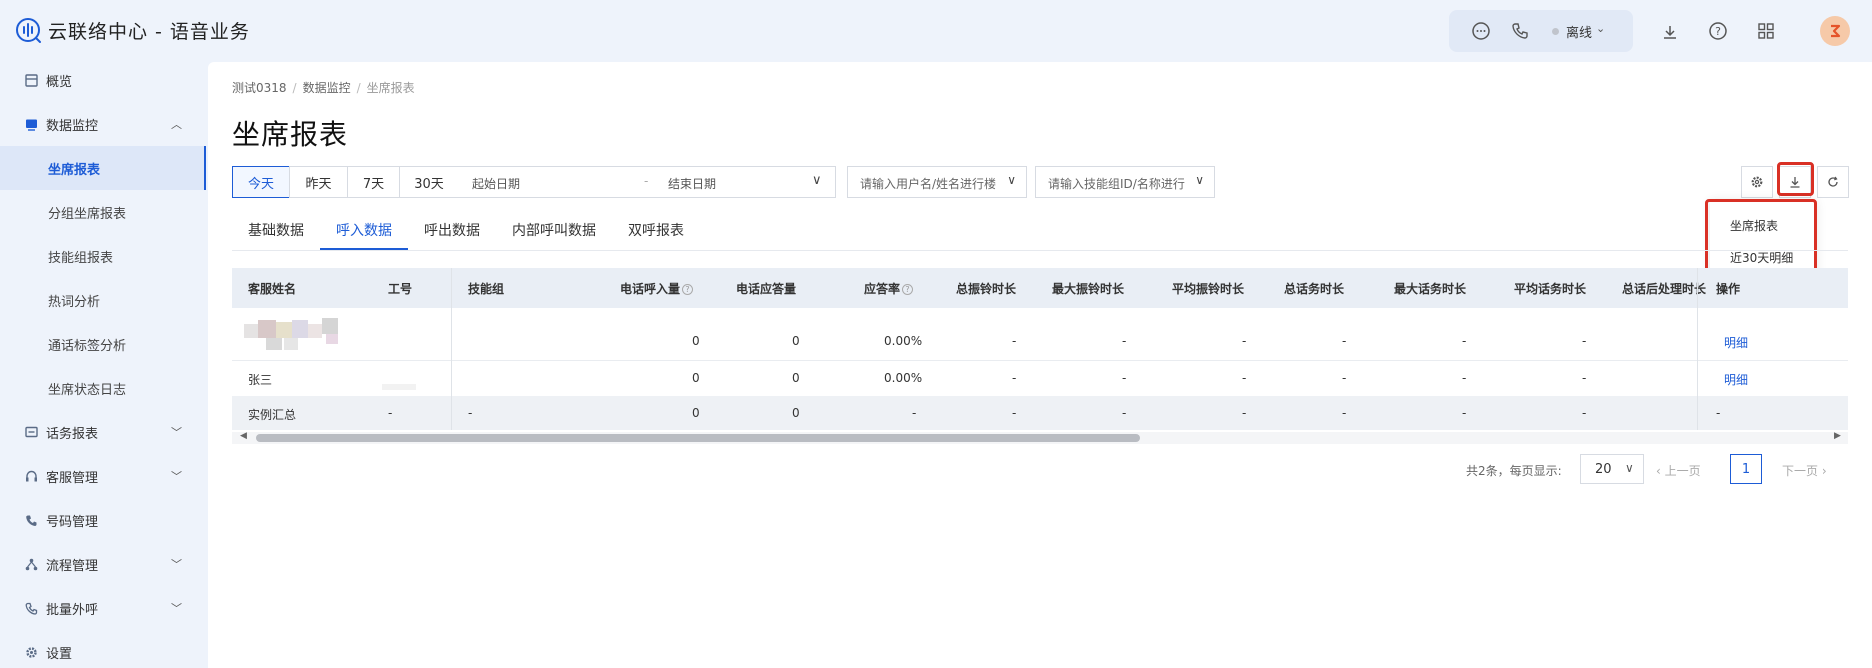 The width and height of the screenshot is (1872, 668). What do you see at coordinates (470, 413) in the screenshot?
I see `cell-summary-skill: -` at bounding box center [470, 413].